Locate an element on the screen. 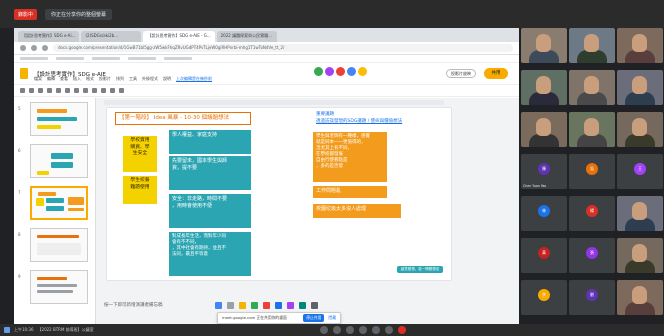  teal-sticky-2: 先要留未，國本學生與師 資，提不要 is located at coordinates (210, 173).